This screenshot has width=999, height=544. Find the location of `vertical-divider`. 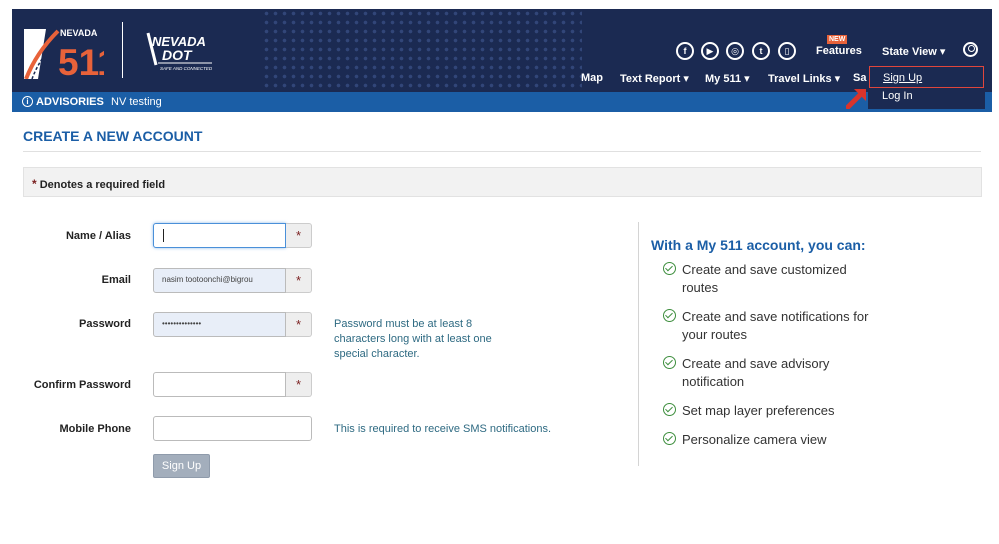

vertical-divider is located at coordinates (638, 344).